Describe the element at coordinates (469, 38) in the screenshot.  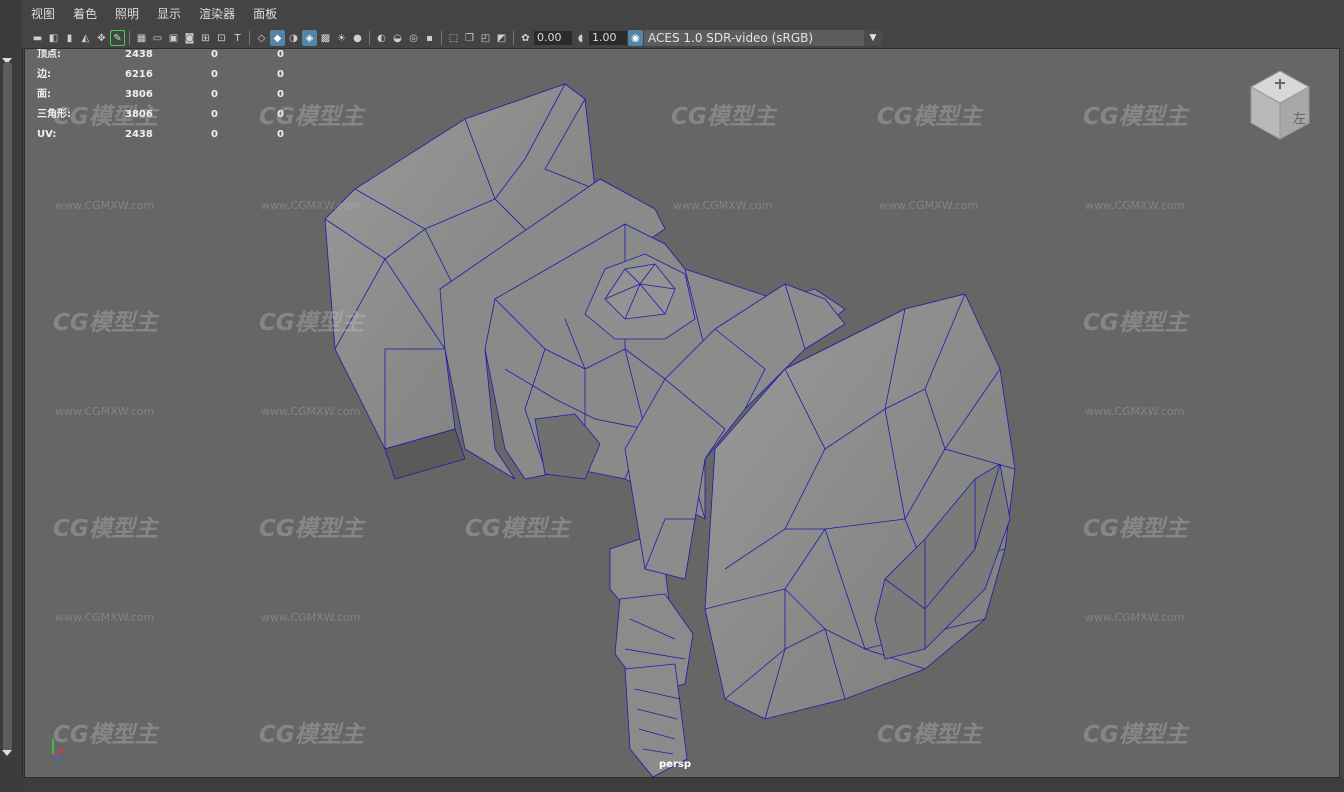
I see `xray-icon: ❐` at that location.